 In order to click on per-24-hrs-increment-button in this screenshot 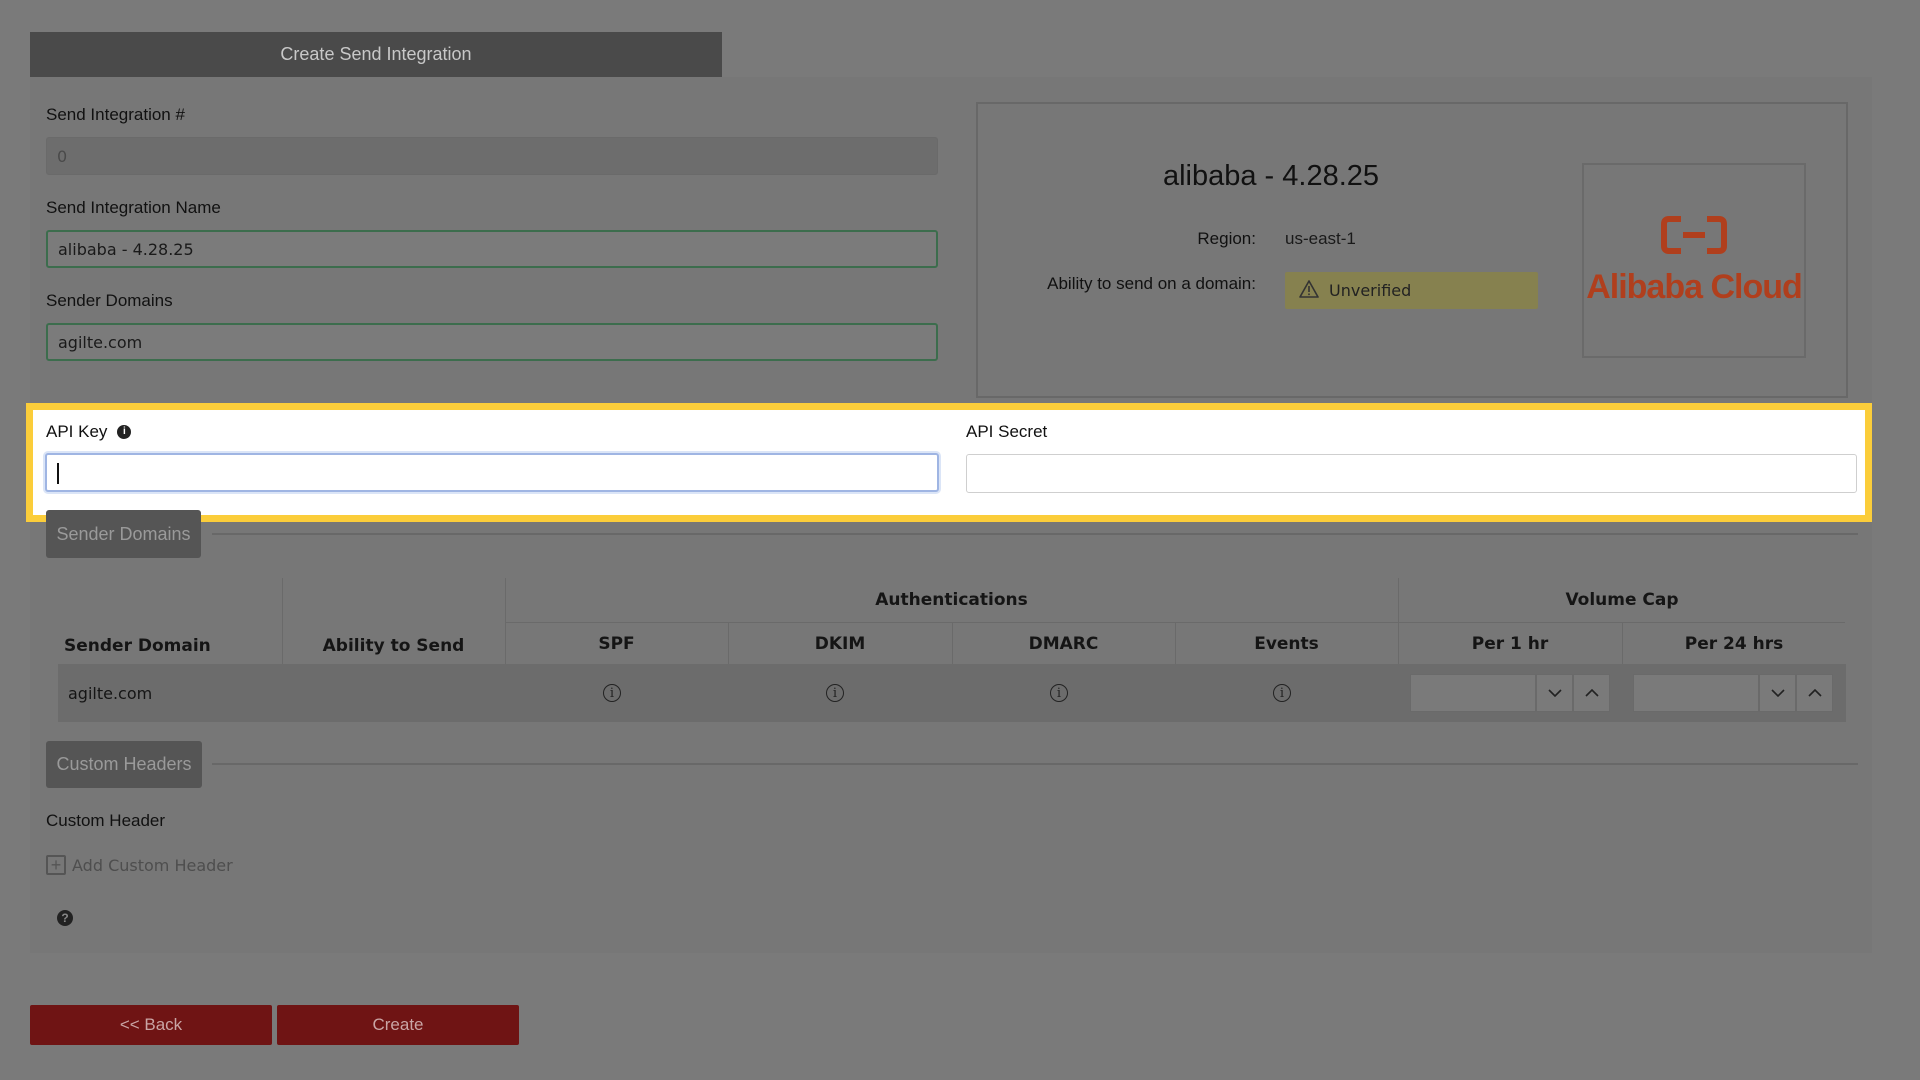, I will do `click(1814, 693)`.